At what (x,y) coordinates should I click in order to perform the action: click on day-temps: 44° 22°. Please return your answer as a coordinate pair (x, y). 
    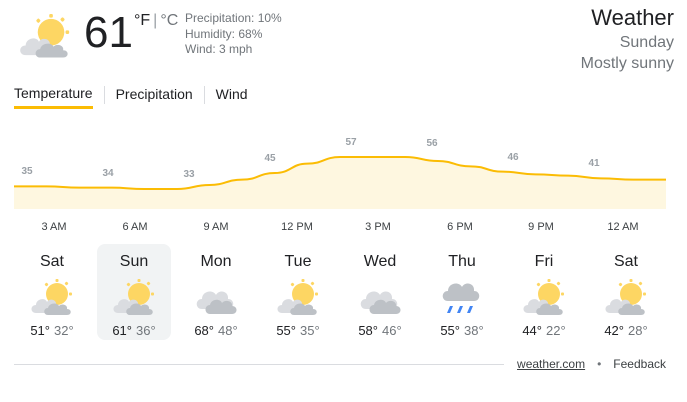
    Looking at the image, I should click on (544, 330).